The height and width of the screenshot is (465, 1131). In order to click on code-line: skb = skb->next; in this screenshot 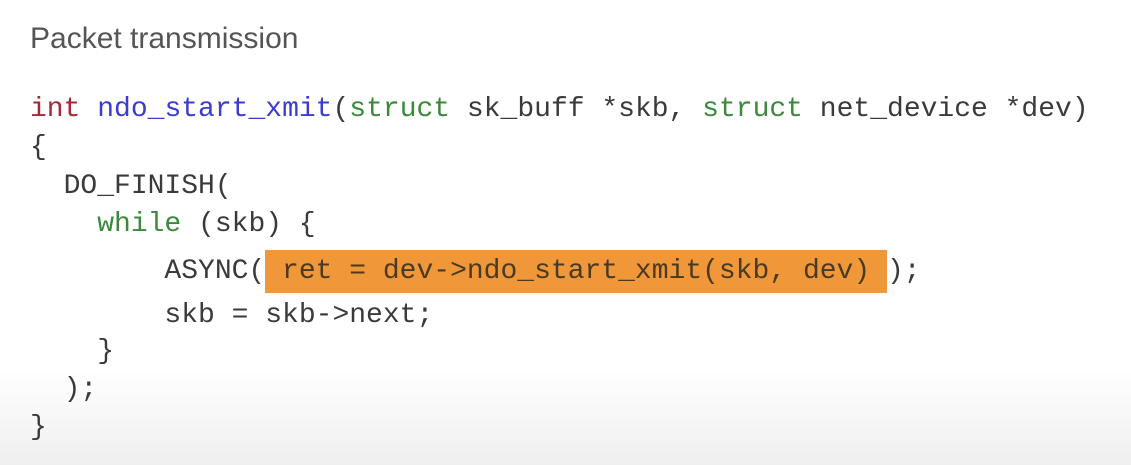, I will do `click(232, 315)`.